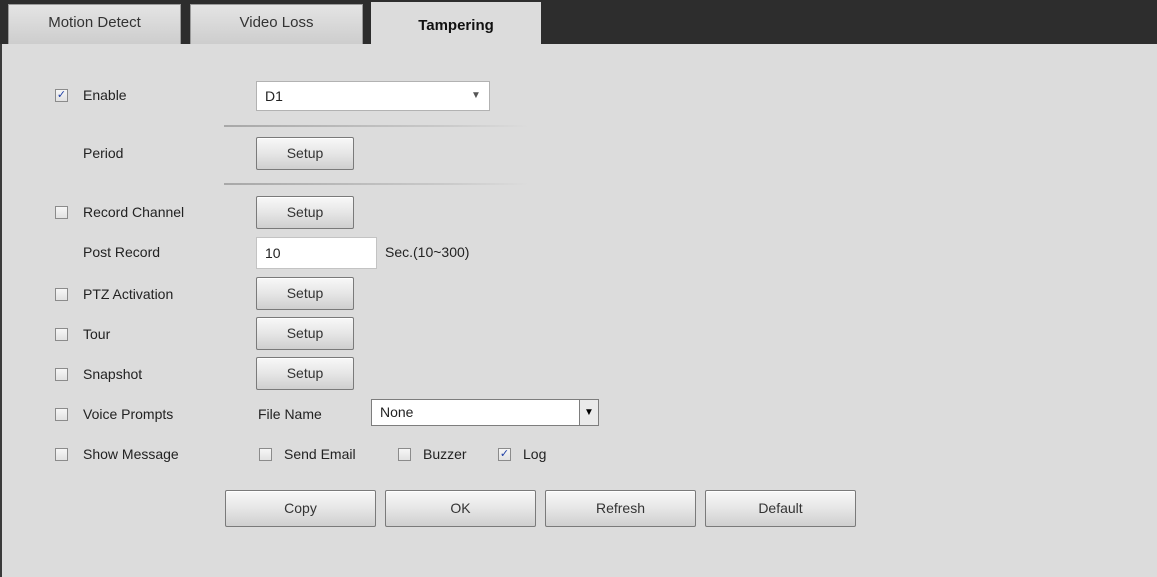 The height and width of the screenshot is (577, 1157). I want to click on log-label: Log, so click(535, 454).